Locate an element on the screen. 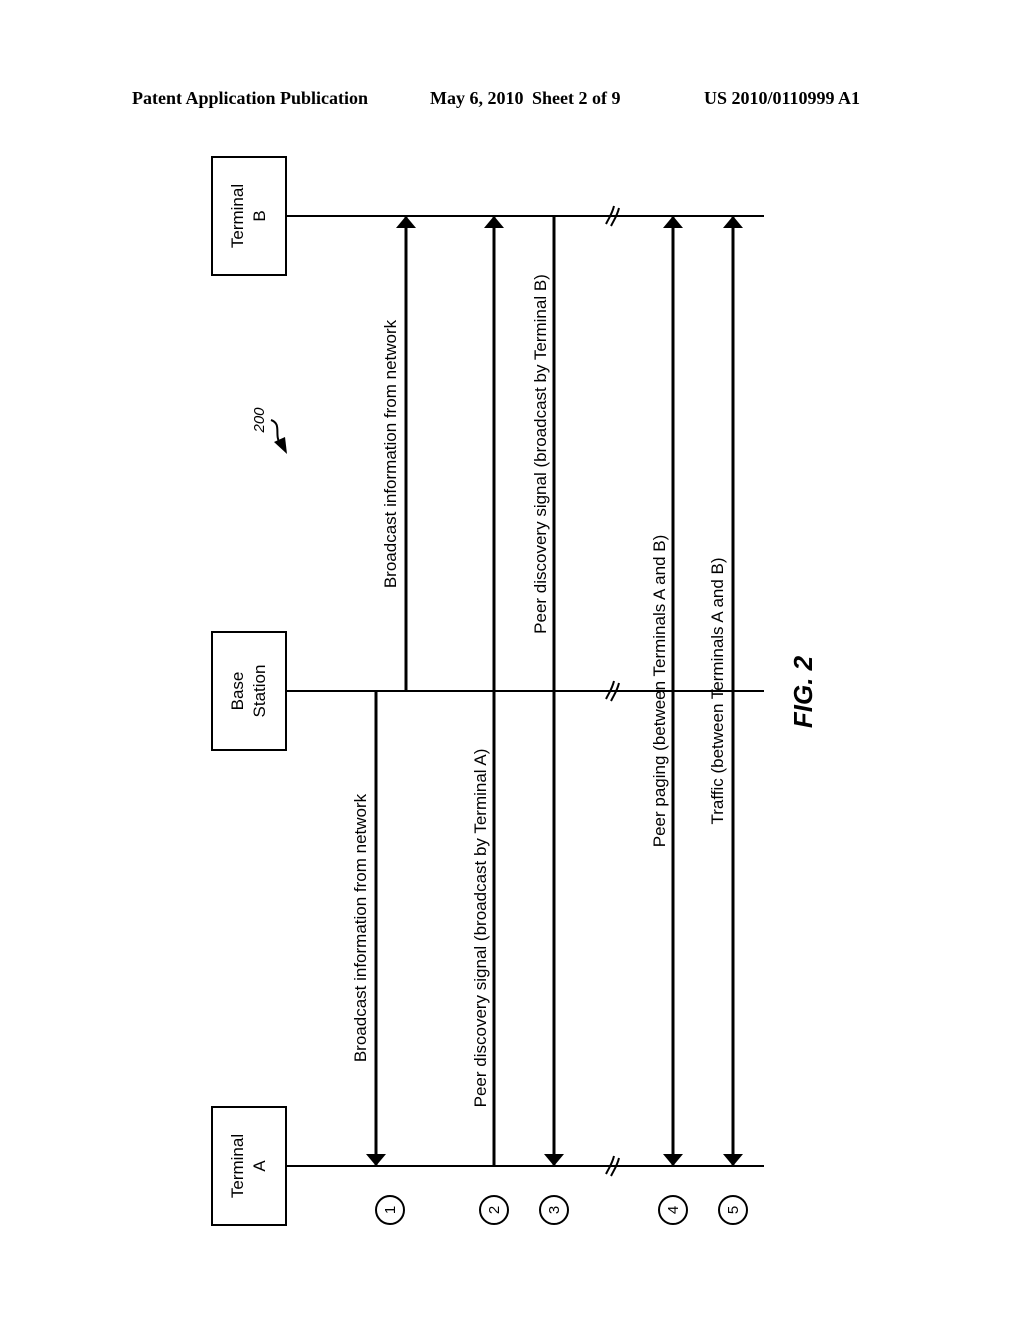  step-marker-4: 4 is located at coordinates (673, 1210).